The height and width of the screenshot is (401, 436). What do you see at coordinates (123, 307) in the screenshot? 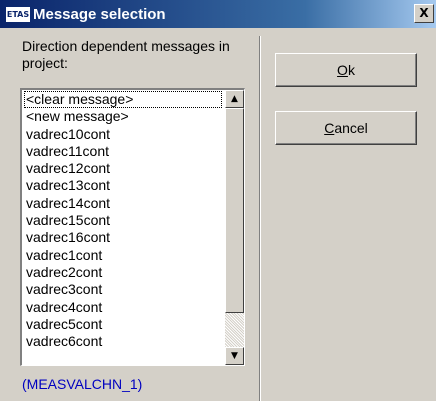
I see `list-item: vadrec4cont` at bounding box center [123, 307].